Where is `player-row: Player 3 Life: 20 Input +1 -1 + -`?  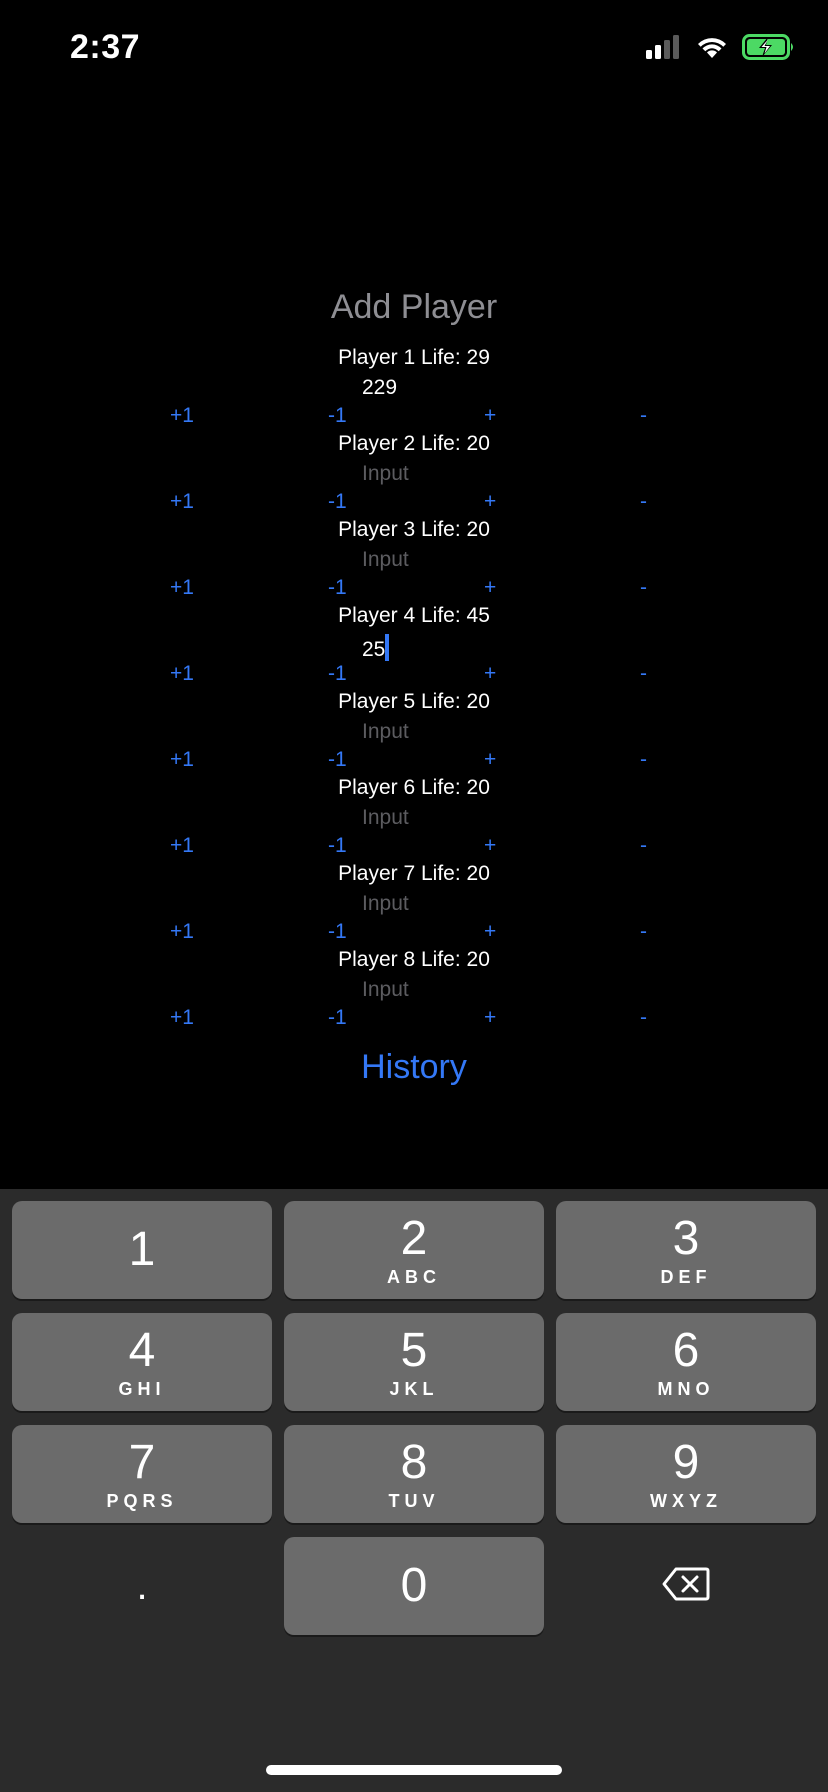 player-row: Player 3 Life: 20 Input +1 -1 + - is located at coordinates (414, 561).